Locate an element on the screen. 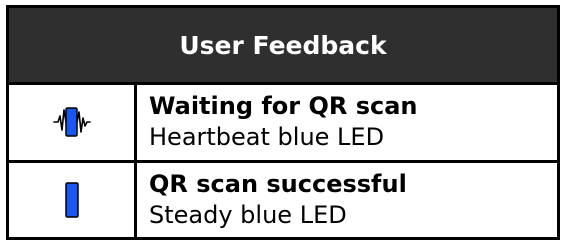 The height and width of the screenshot is (246, 570). row-title: QR scan successful is located at coordinates (278, 183).